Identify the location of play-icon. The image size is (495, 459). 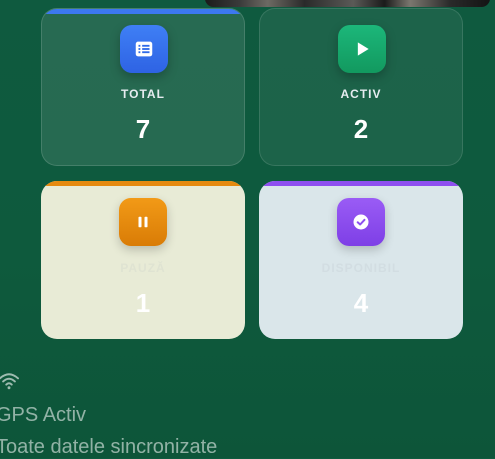
(362, 49).